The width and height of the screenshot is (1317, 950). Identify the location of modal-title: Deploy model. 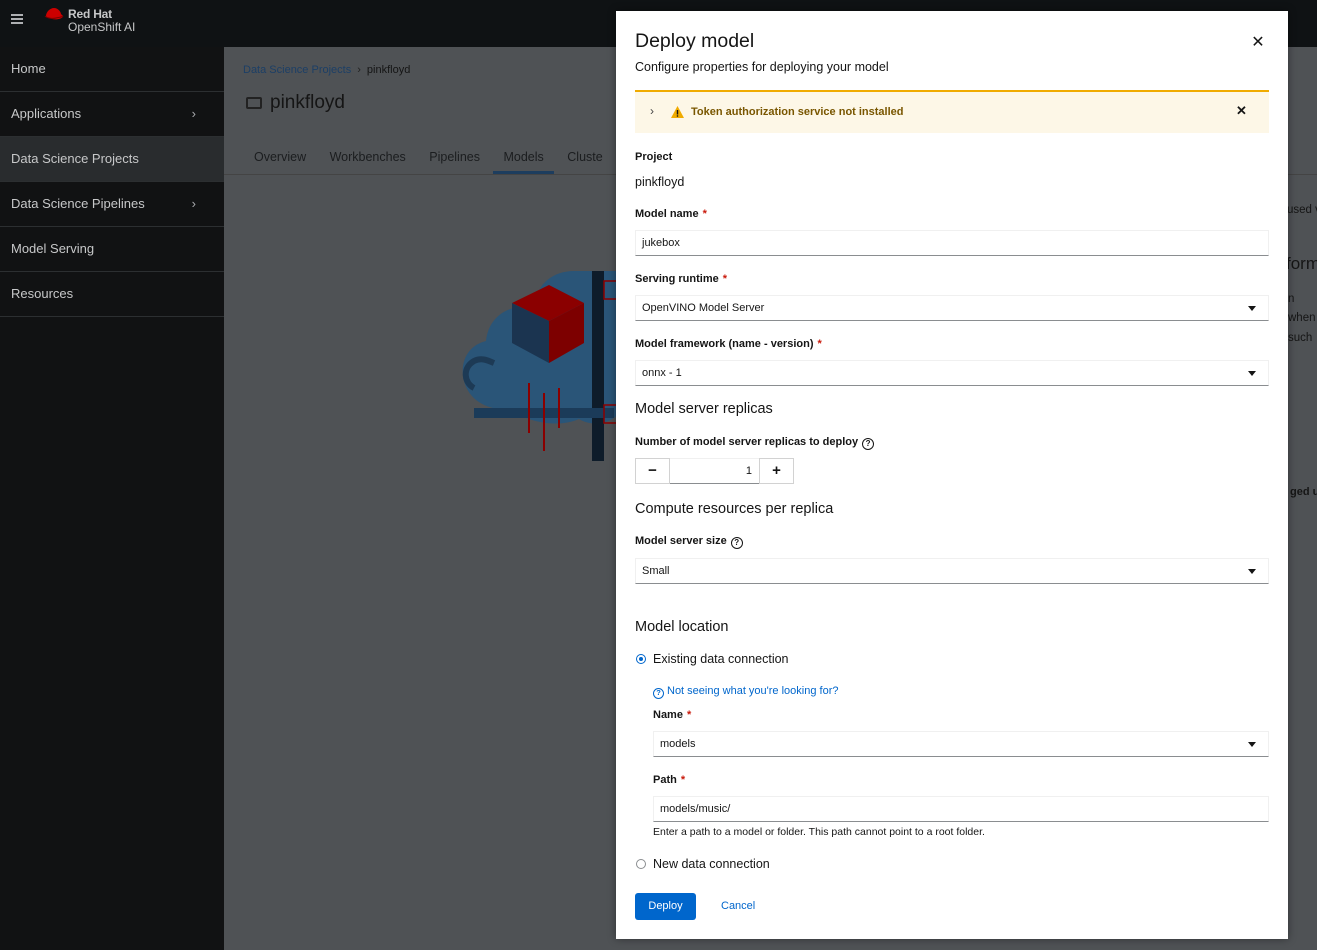
(695, 41).